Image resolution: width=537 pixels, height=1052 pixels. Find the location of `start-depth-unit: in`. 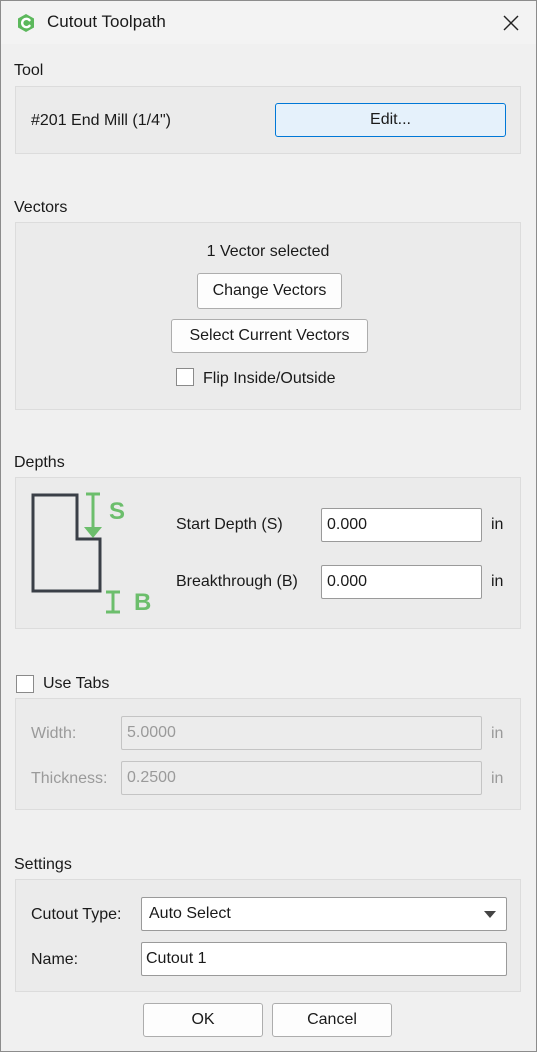

start-depth-unit: in is located at coordinates (497, 524).